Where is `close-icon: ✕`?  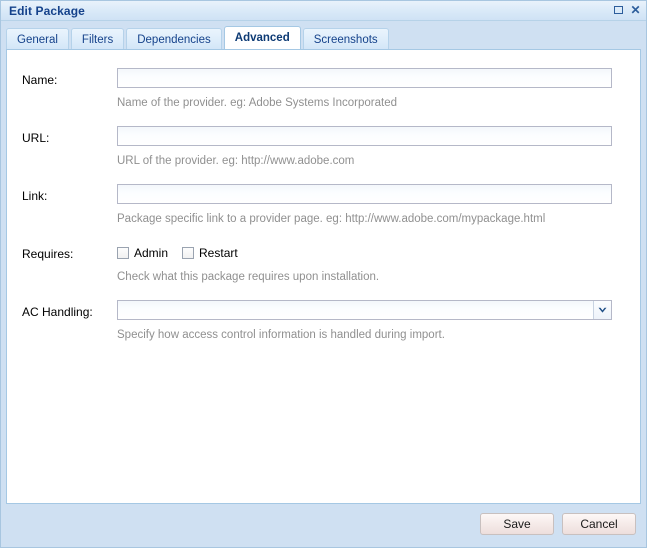 close-icon: ✕ is located at coordinates (635, 10).